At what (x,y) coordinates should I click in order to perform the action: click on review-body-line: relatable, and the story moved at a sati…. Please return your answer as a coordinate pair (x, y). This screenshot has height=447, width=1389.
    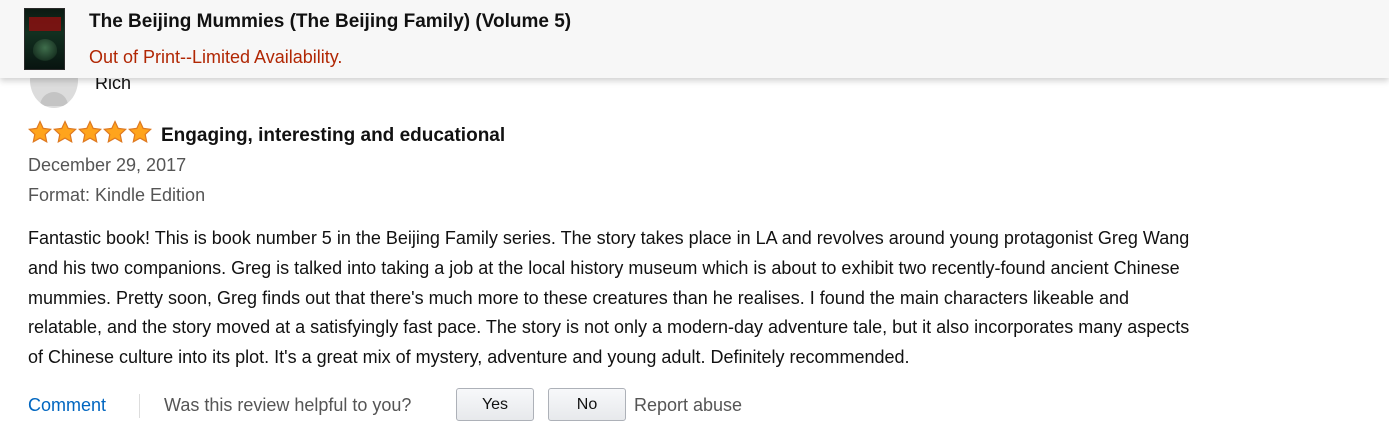
    Looking at the image, I should click on (609, 327).